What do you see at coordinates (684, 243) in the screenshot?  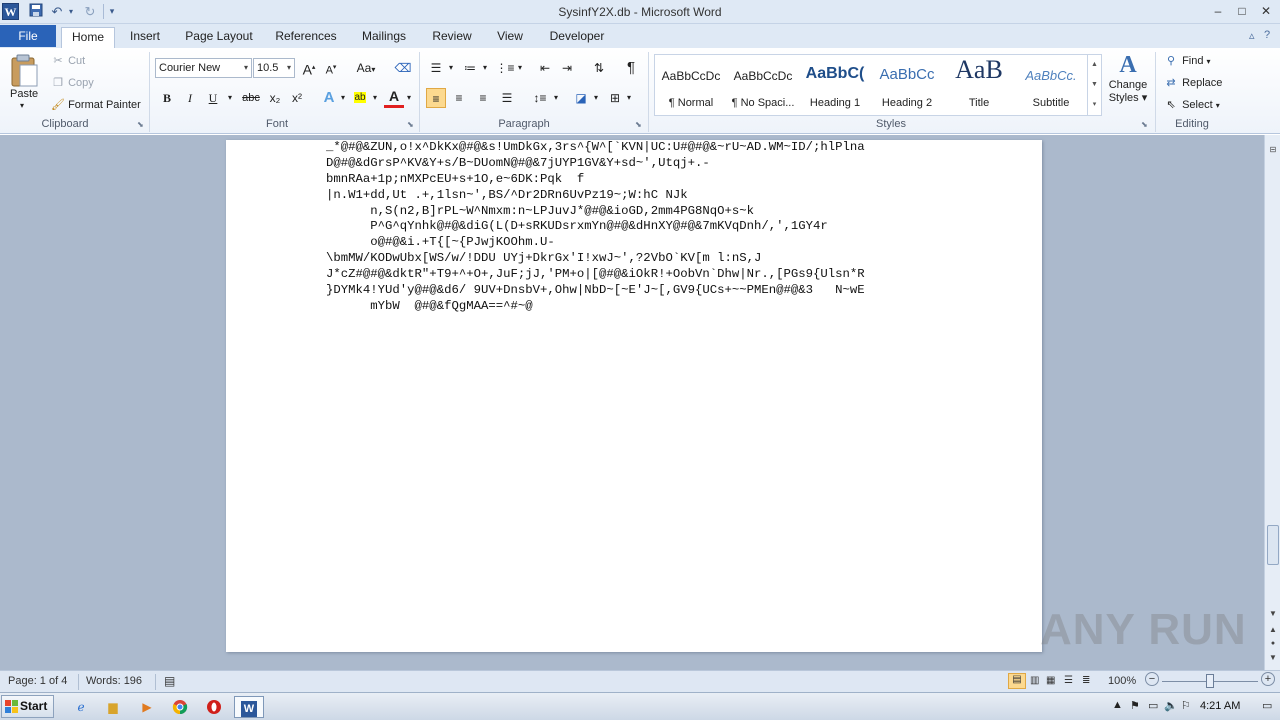 I see `document-line: o@#@&i.+T{[~{PJwjKOOhm.U-` at bounding box center [684, 243].